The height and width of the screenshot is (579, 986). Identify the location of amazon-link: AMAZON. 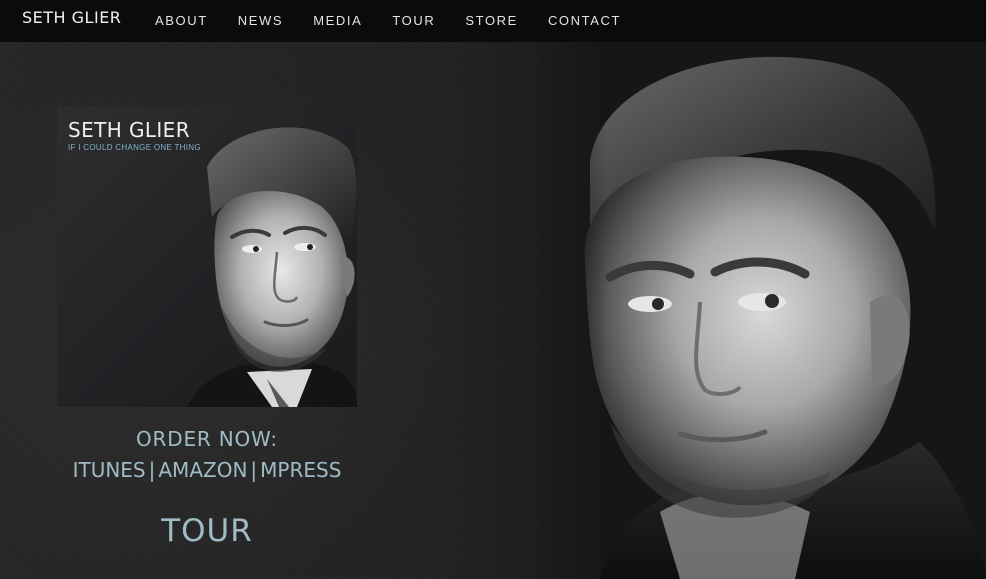
(202, 470).